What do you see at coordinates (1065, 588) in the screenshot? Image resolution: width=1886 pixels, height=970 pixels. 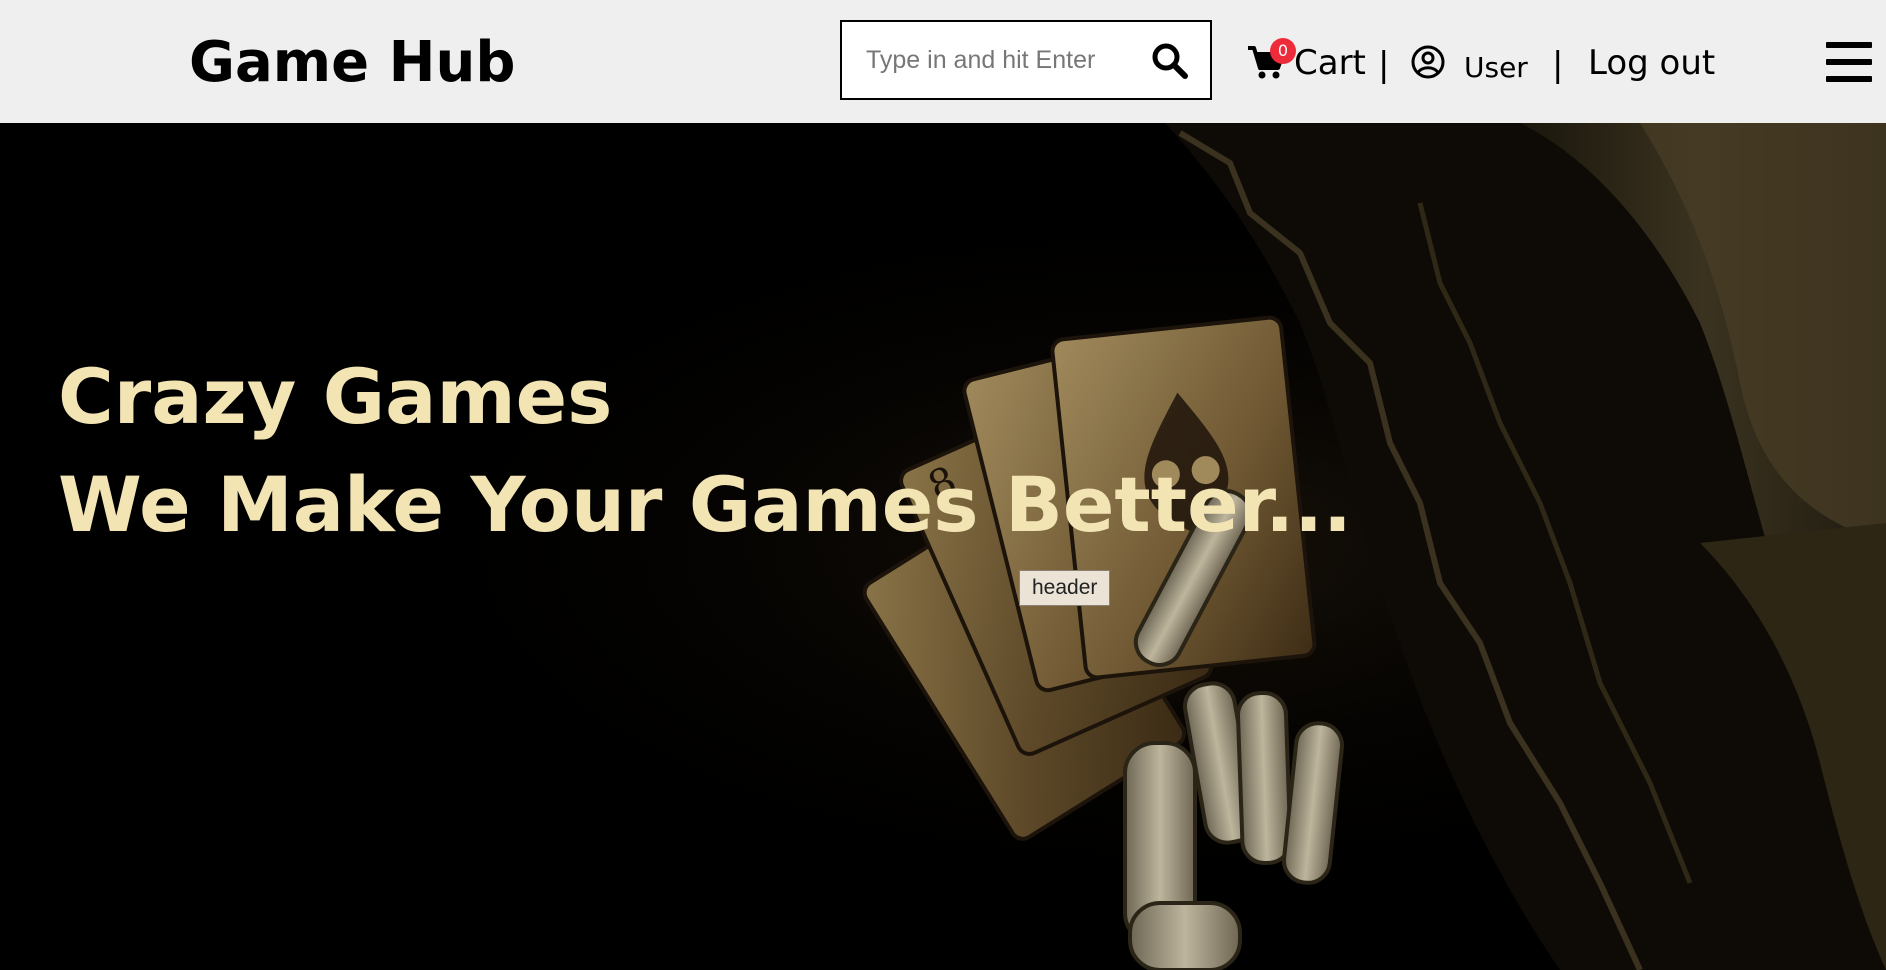 I see `element-tooltip: header` at bounding box center [1065, 588].